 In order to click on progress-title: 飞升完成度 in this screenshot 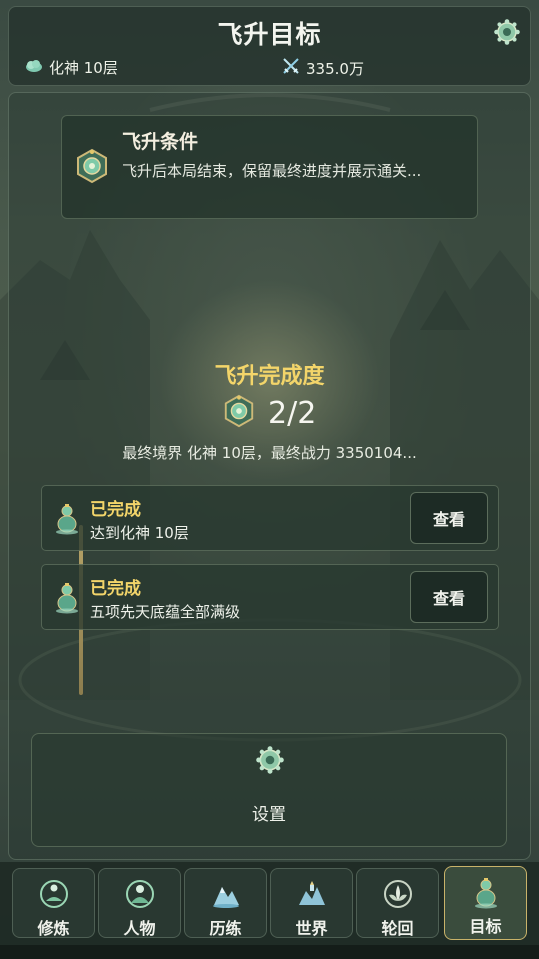, I will do `click(269, 376)`.